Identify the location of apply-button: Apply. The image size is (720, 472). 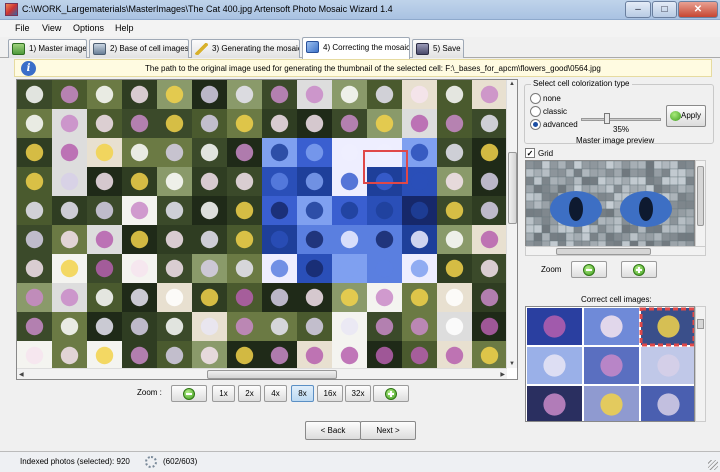
(686, 116).